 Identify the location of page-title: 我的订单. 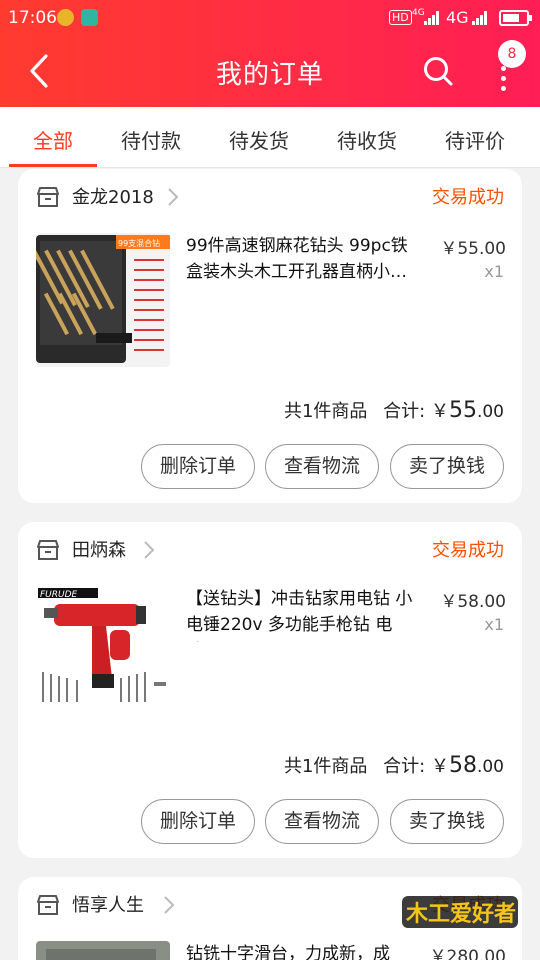
(269, 75).